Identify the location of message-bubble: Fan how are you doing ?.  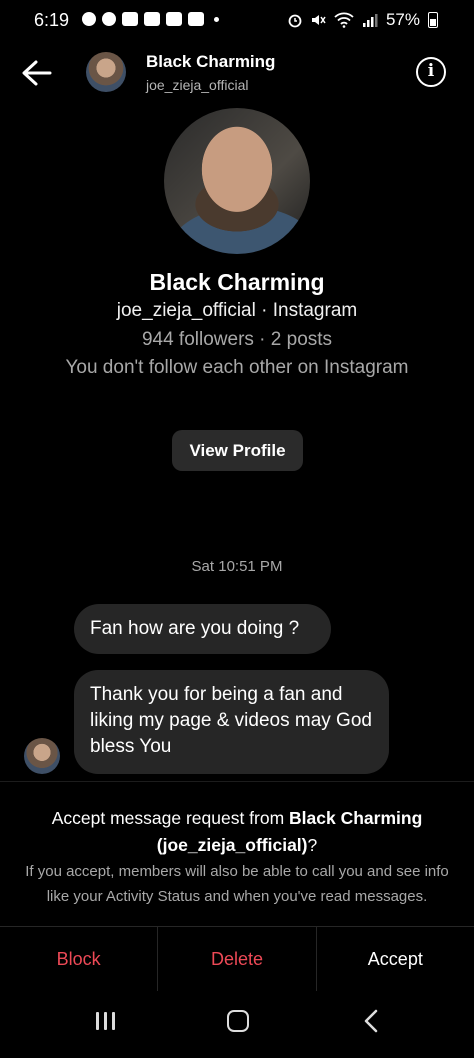
(202, 629).